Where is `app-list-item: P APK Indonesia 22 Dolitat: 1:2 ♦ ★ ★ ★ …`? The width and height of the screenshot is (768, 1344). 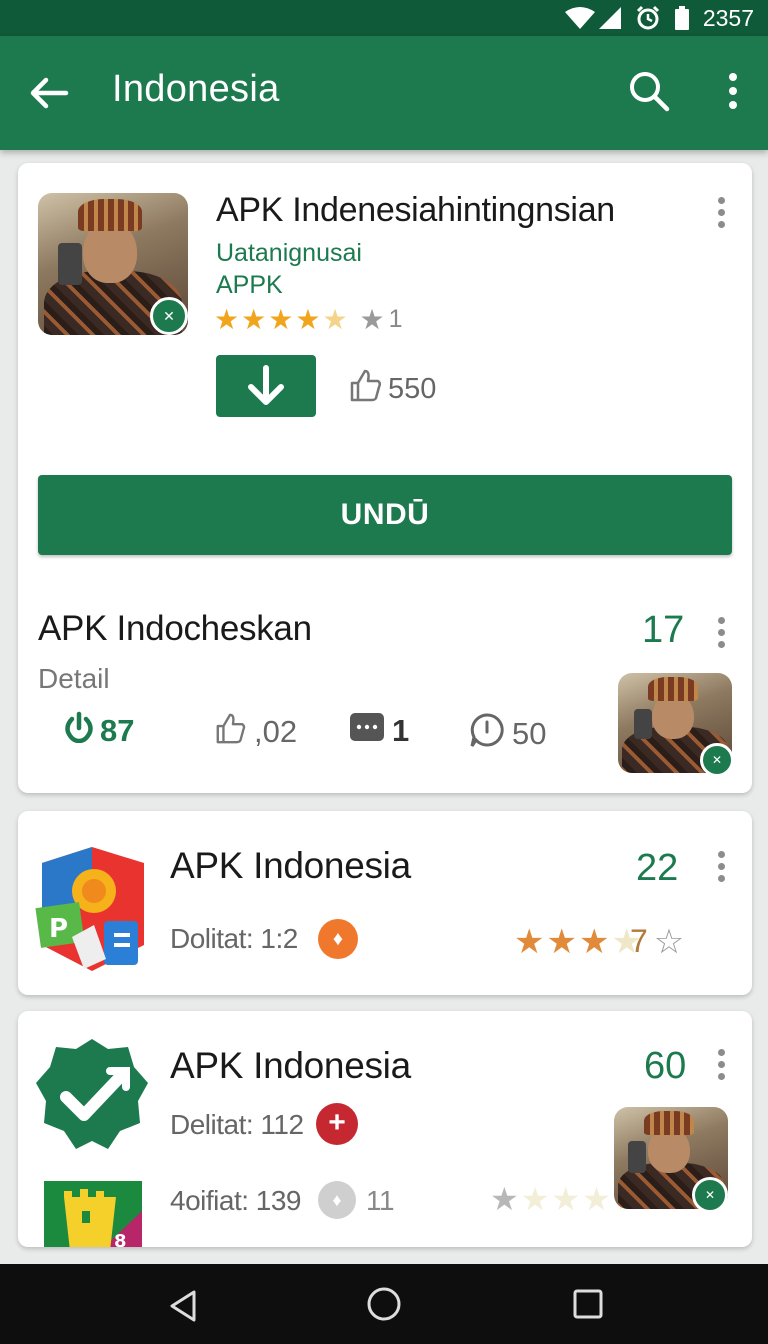
app-list-item: P APK Indonesia 22 Dolitat: 1:2 ♦ ★ ★ ★ … is located at coordinates (385, 903).